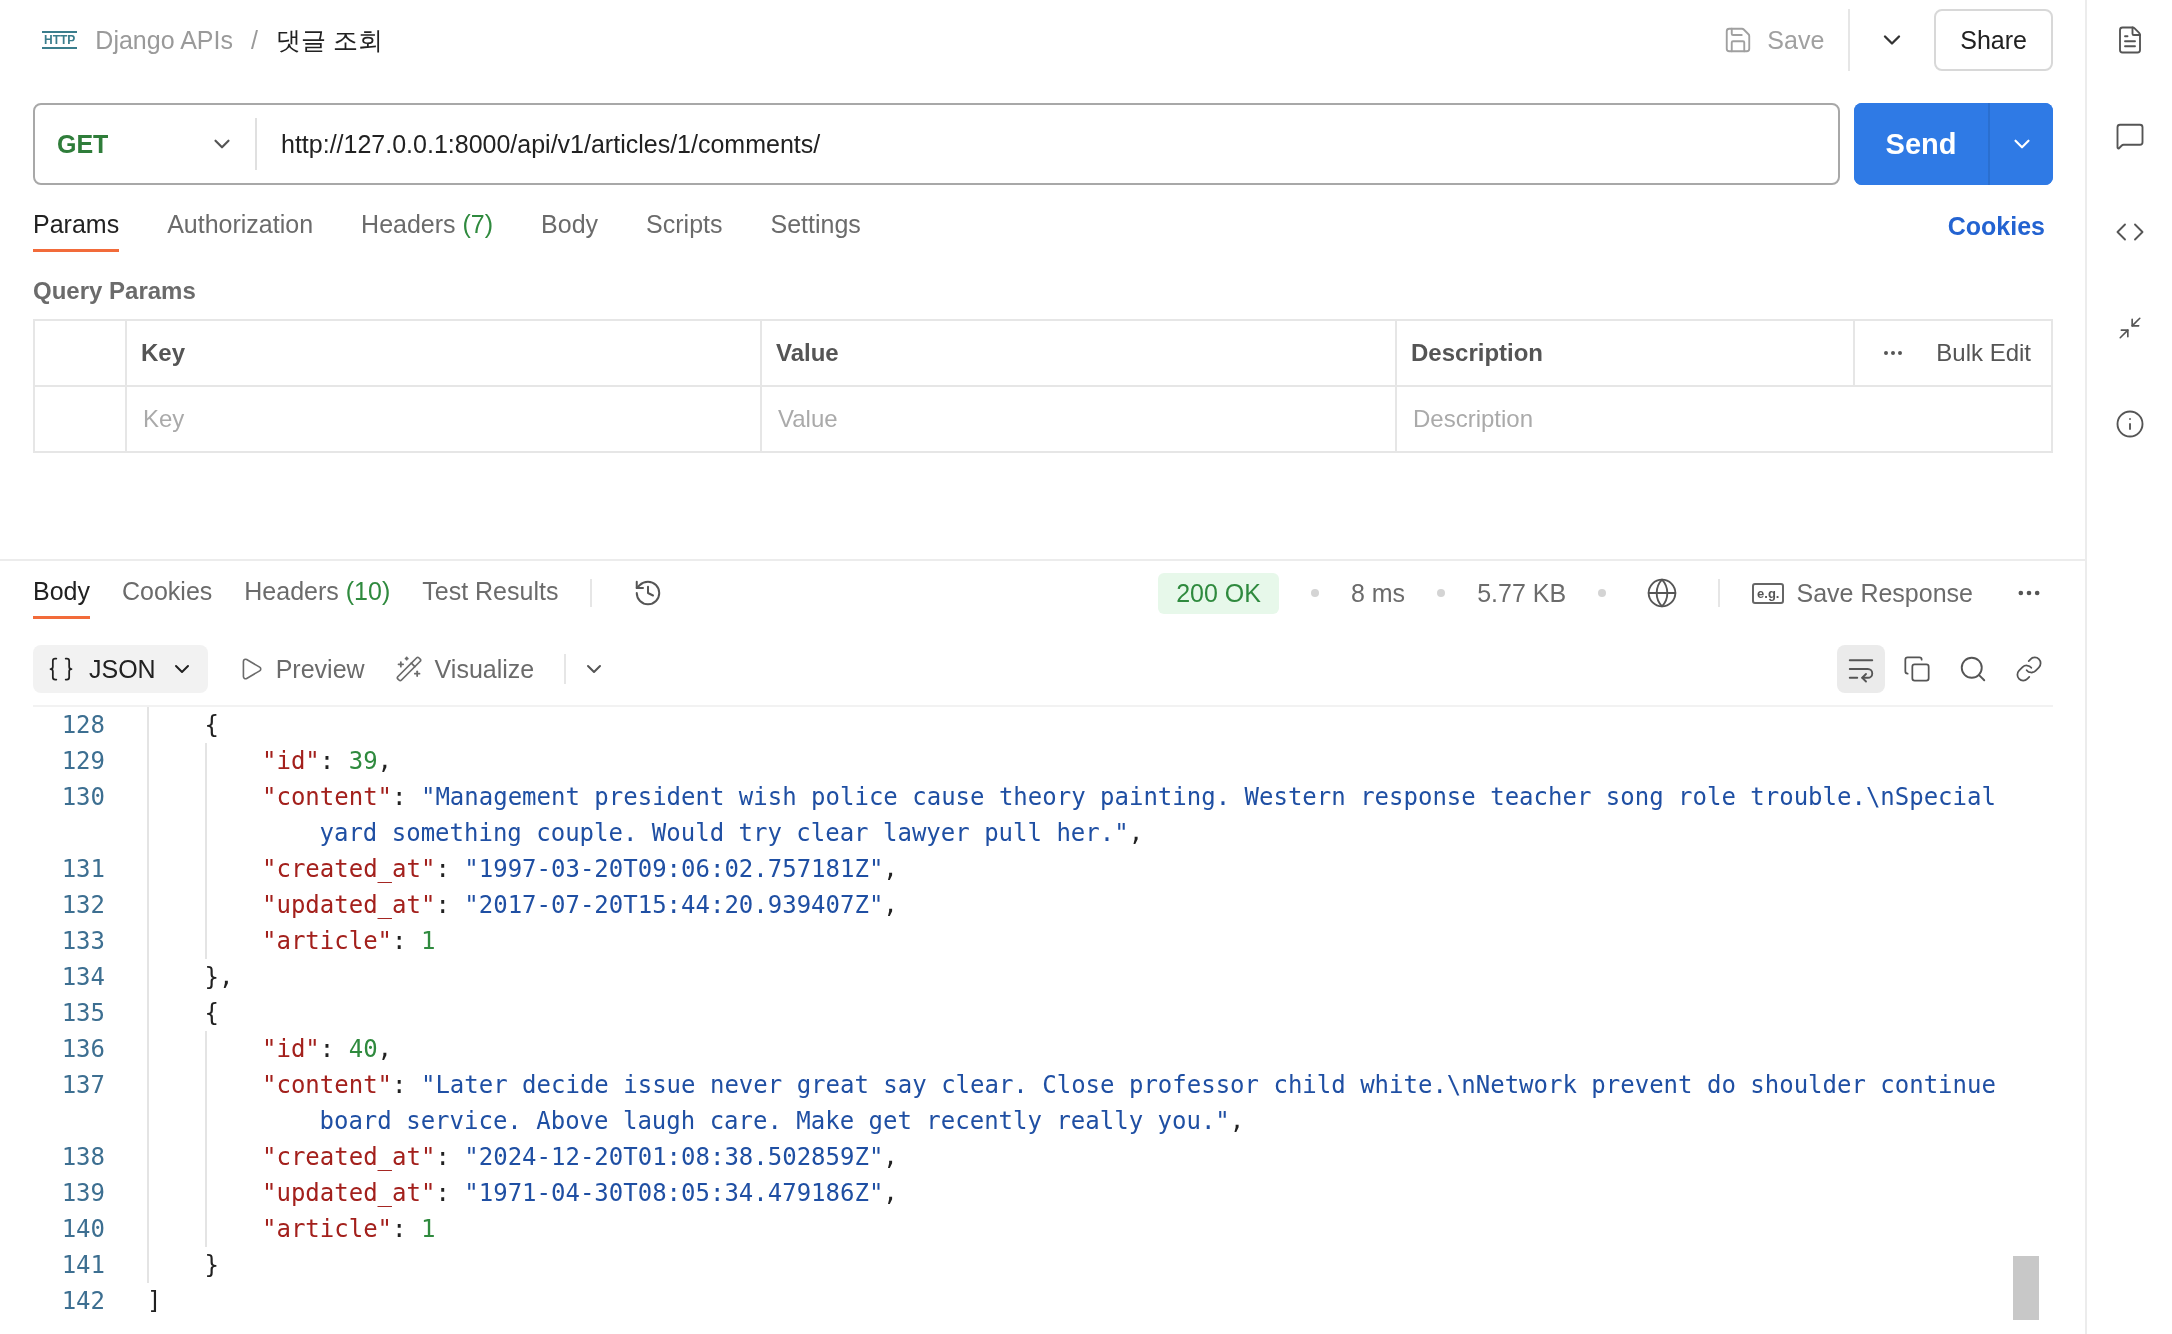  What do you see at coordinates (807, 353) in the screenshot?
I see `column-header: Value` at bounding box center [807, 353].